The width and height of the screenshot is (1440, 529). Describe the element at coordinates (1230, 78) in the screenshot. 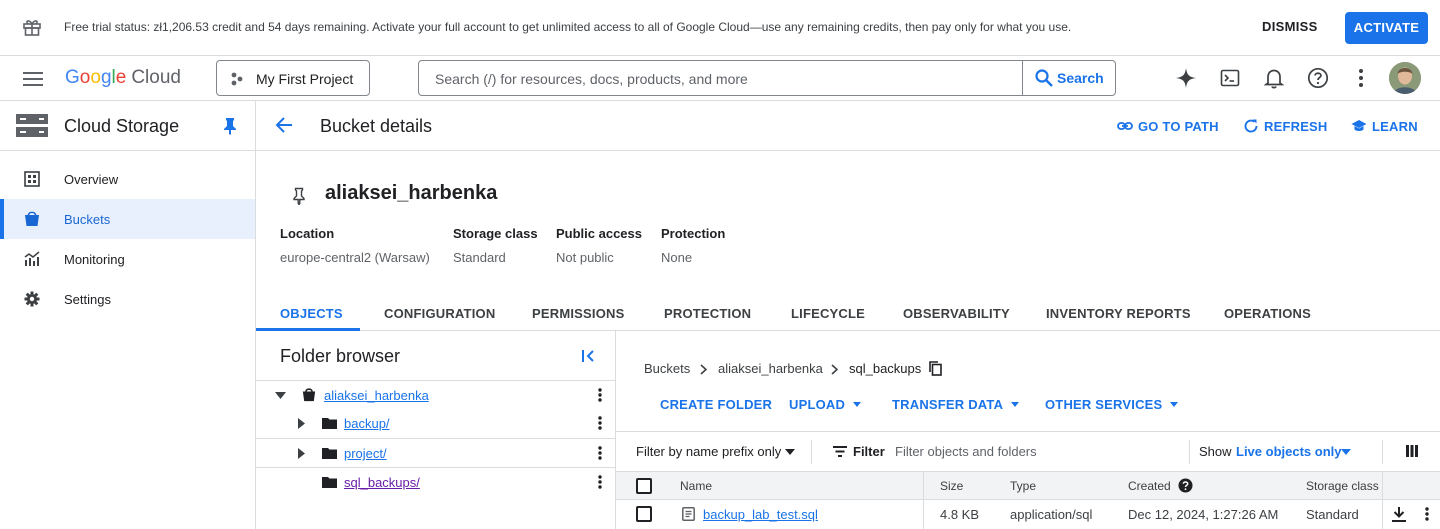

I see `cloud-shell-icon` at that location.